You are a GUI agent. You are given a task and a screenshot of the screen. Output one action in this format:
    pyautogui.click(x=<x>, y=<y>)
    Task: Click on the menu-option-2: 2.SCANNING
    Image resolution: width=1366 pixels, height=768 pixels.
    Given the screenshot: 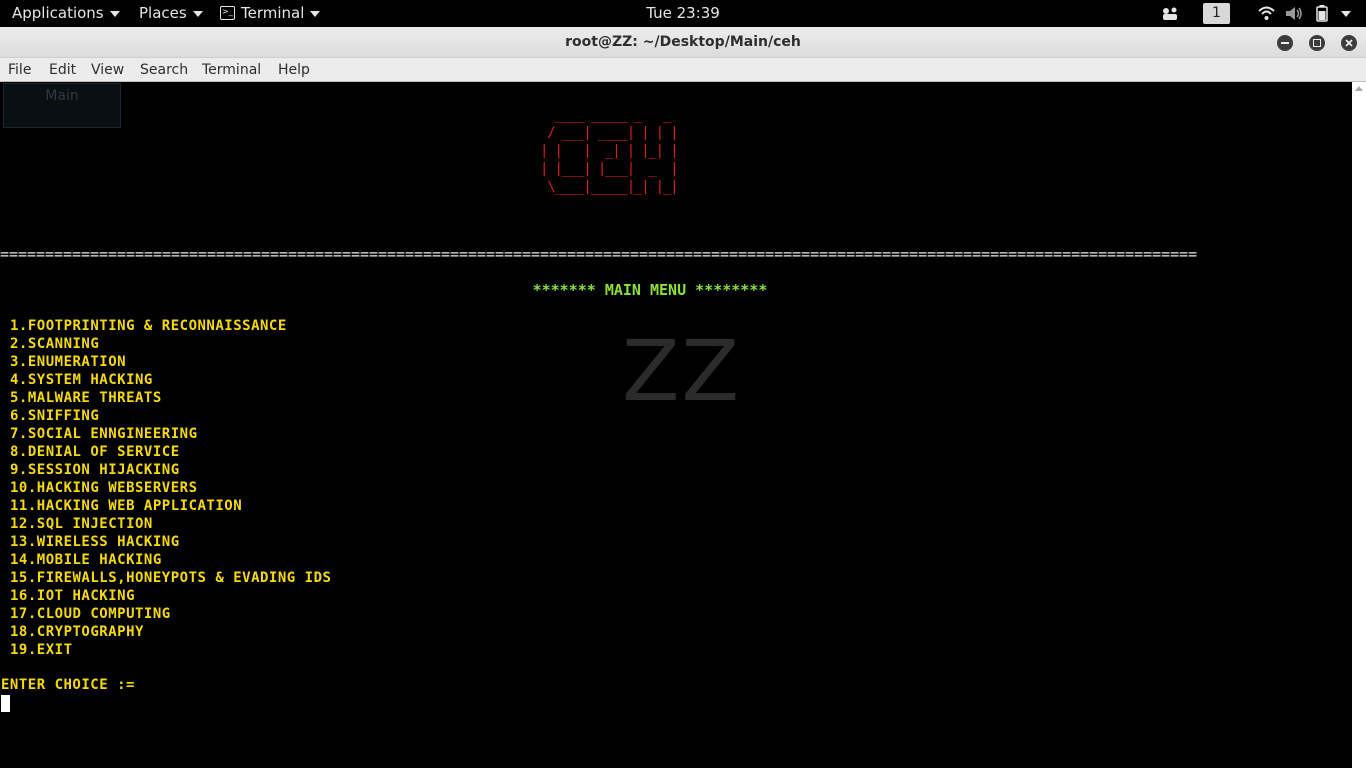 What is the action you would take?
    pyautogui.click(x=55, y=344)
    